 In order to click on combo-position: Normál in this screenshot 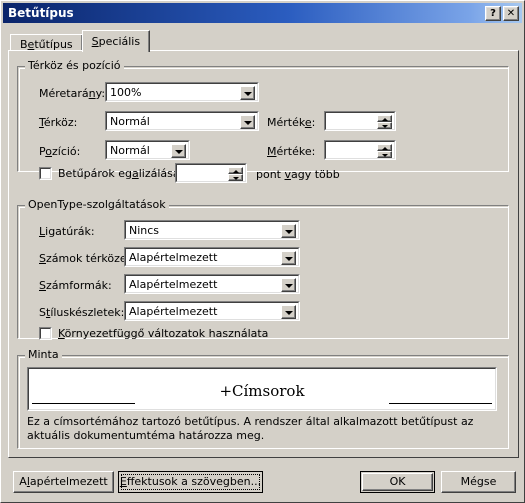, I will do `click(147, 150)`.